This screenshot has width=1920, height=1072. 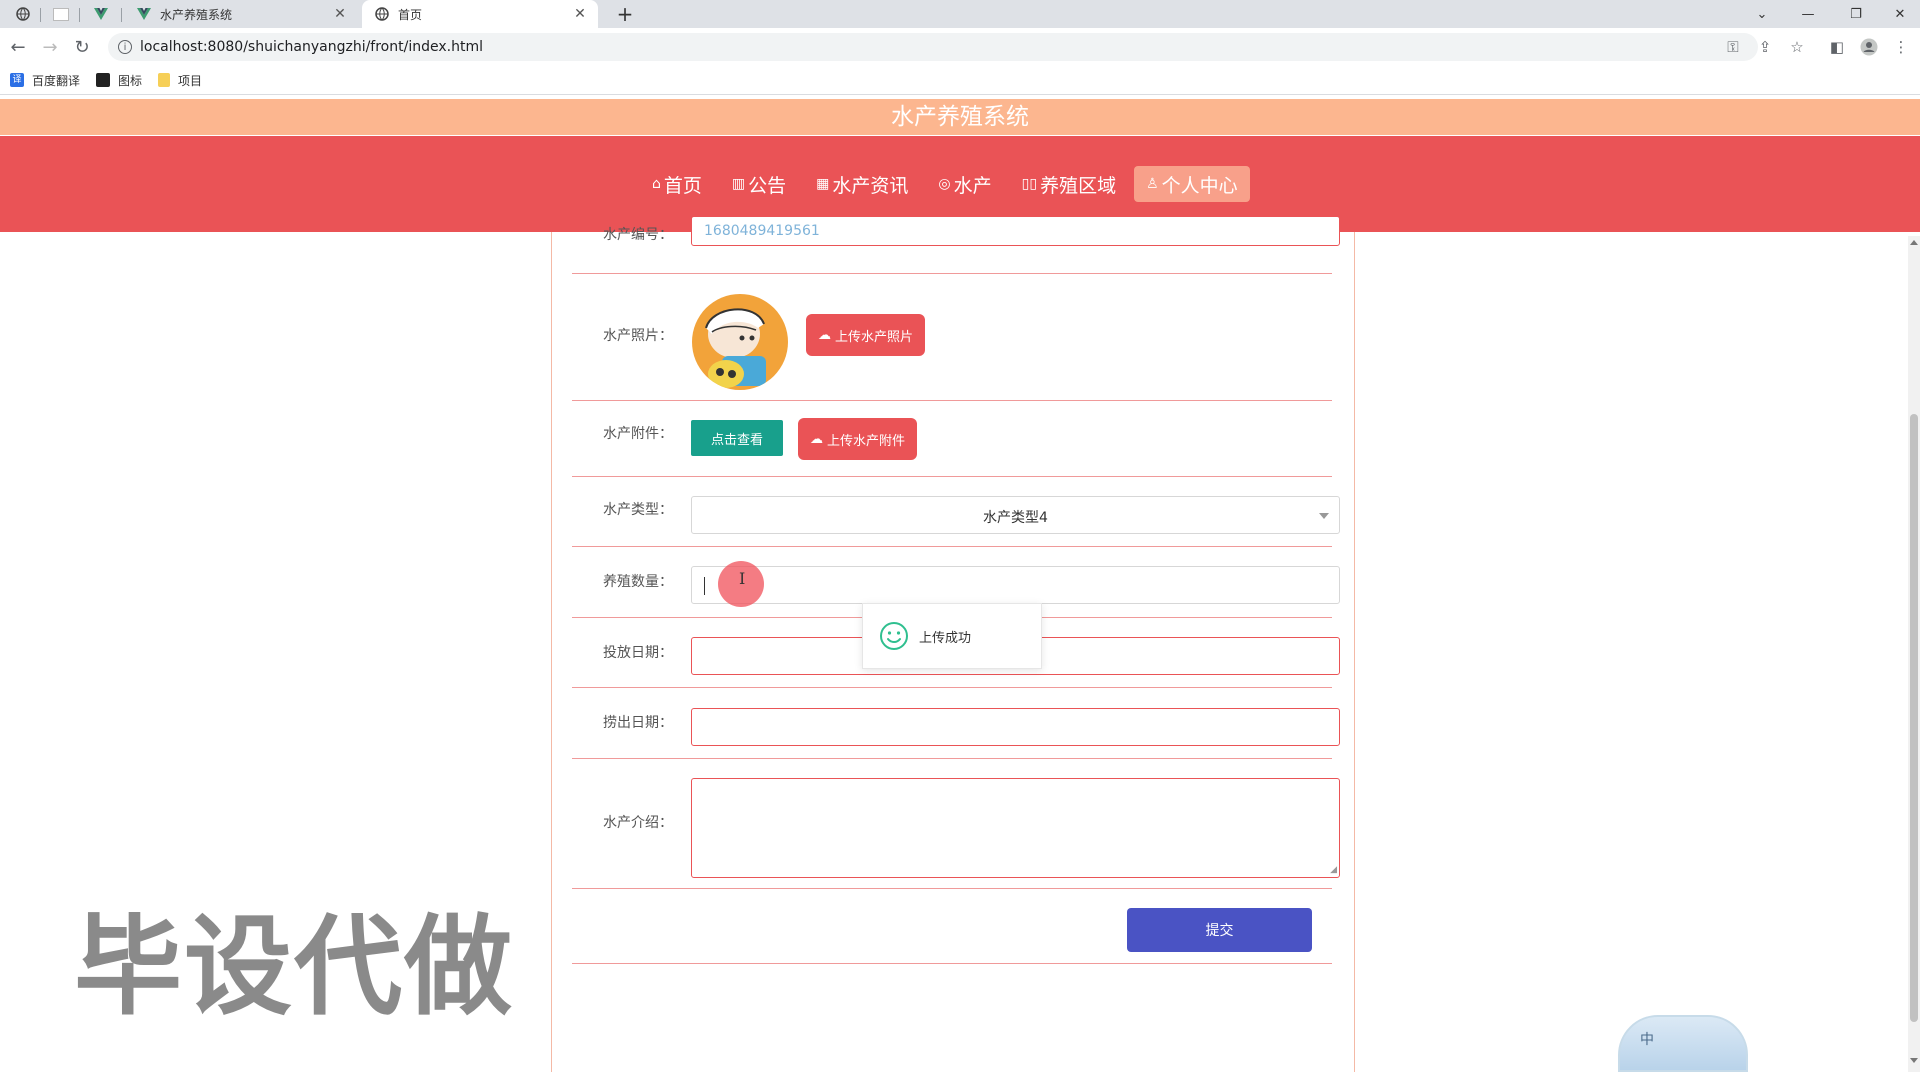 I want to click on translate-icon: 译, so click(x=17, y=80).